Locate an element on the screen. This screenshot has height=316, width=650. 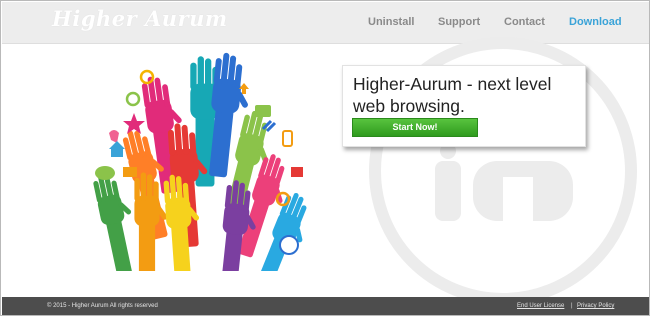
footer-link-privacy: Privacy Policy is located at coordinates (595, 306).